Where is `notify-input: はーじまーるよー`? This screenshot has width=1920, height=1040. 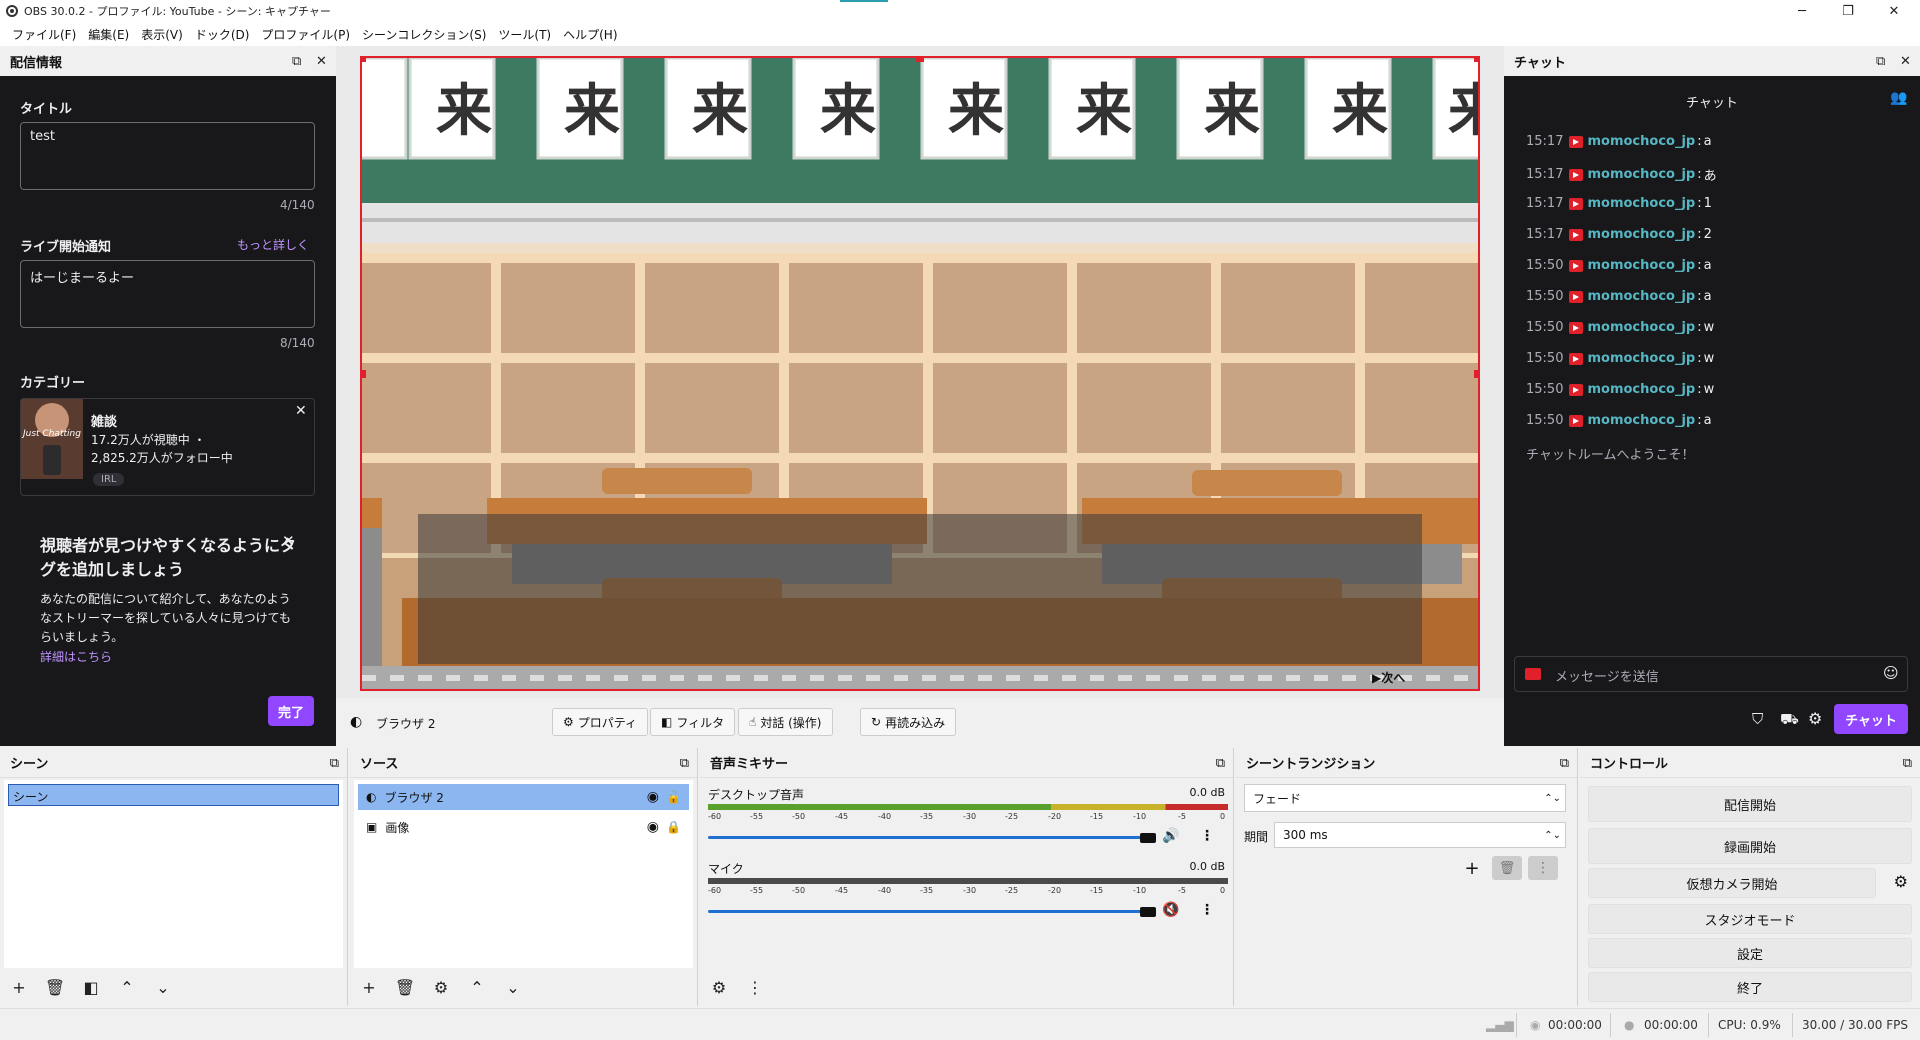
notify-input: はーじまーるよー is located at coordinates (167, 294).